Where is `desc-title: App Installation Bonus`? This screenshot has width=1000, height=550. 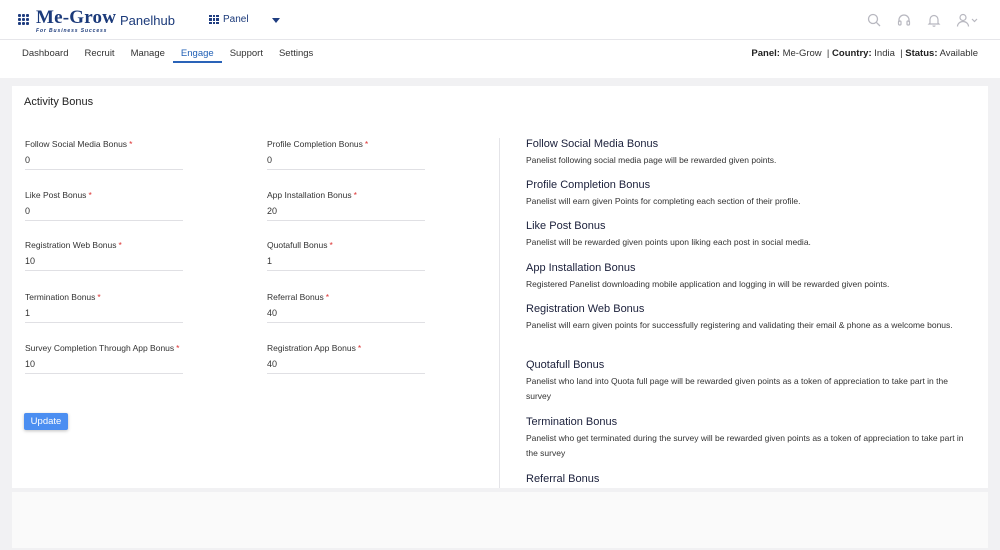
desc-title: App Installation Bonus is located at coordinates (581, 268).